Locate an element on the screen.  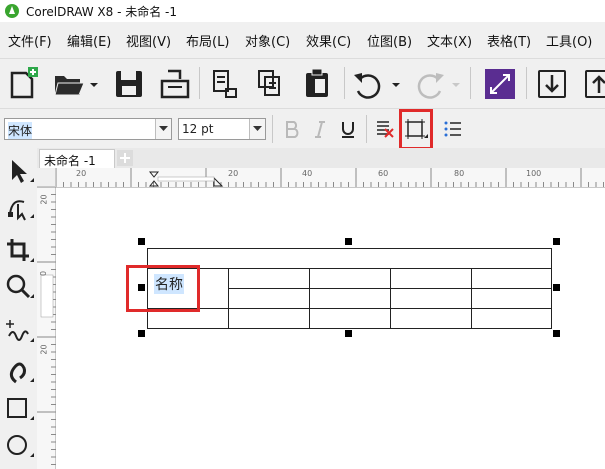
standard-toolbar is located at coordinates (302, 83).